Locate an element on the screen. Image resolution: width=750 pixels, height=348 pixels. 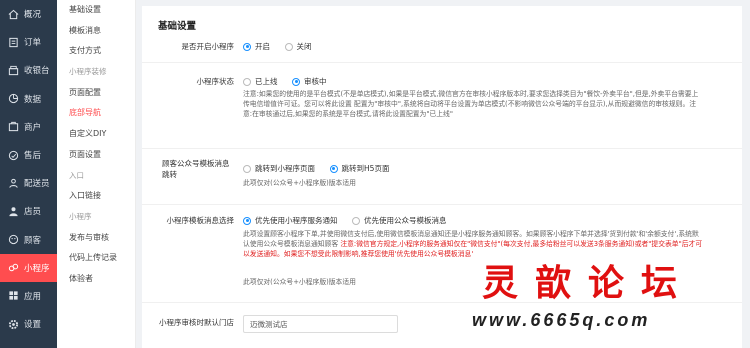
status-online-radio: 已上线 is located at coordinates (260, 81).